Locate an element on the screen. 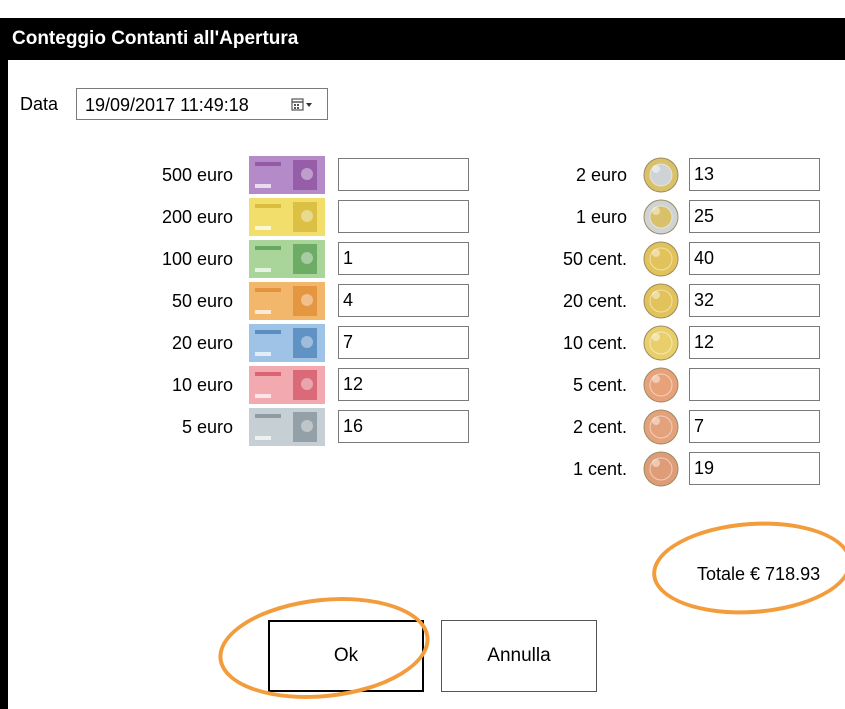  cancel-button: Annulla is located at coordinates (519, 656).